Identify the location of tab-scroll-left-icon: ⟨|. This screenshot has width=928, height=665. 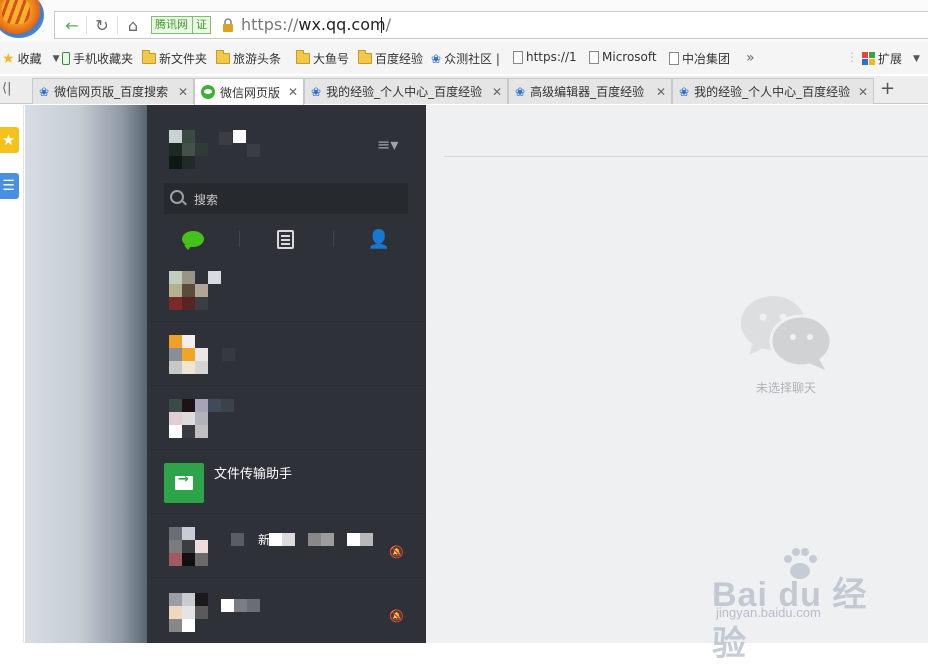
(6, 88).